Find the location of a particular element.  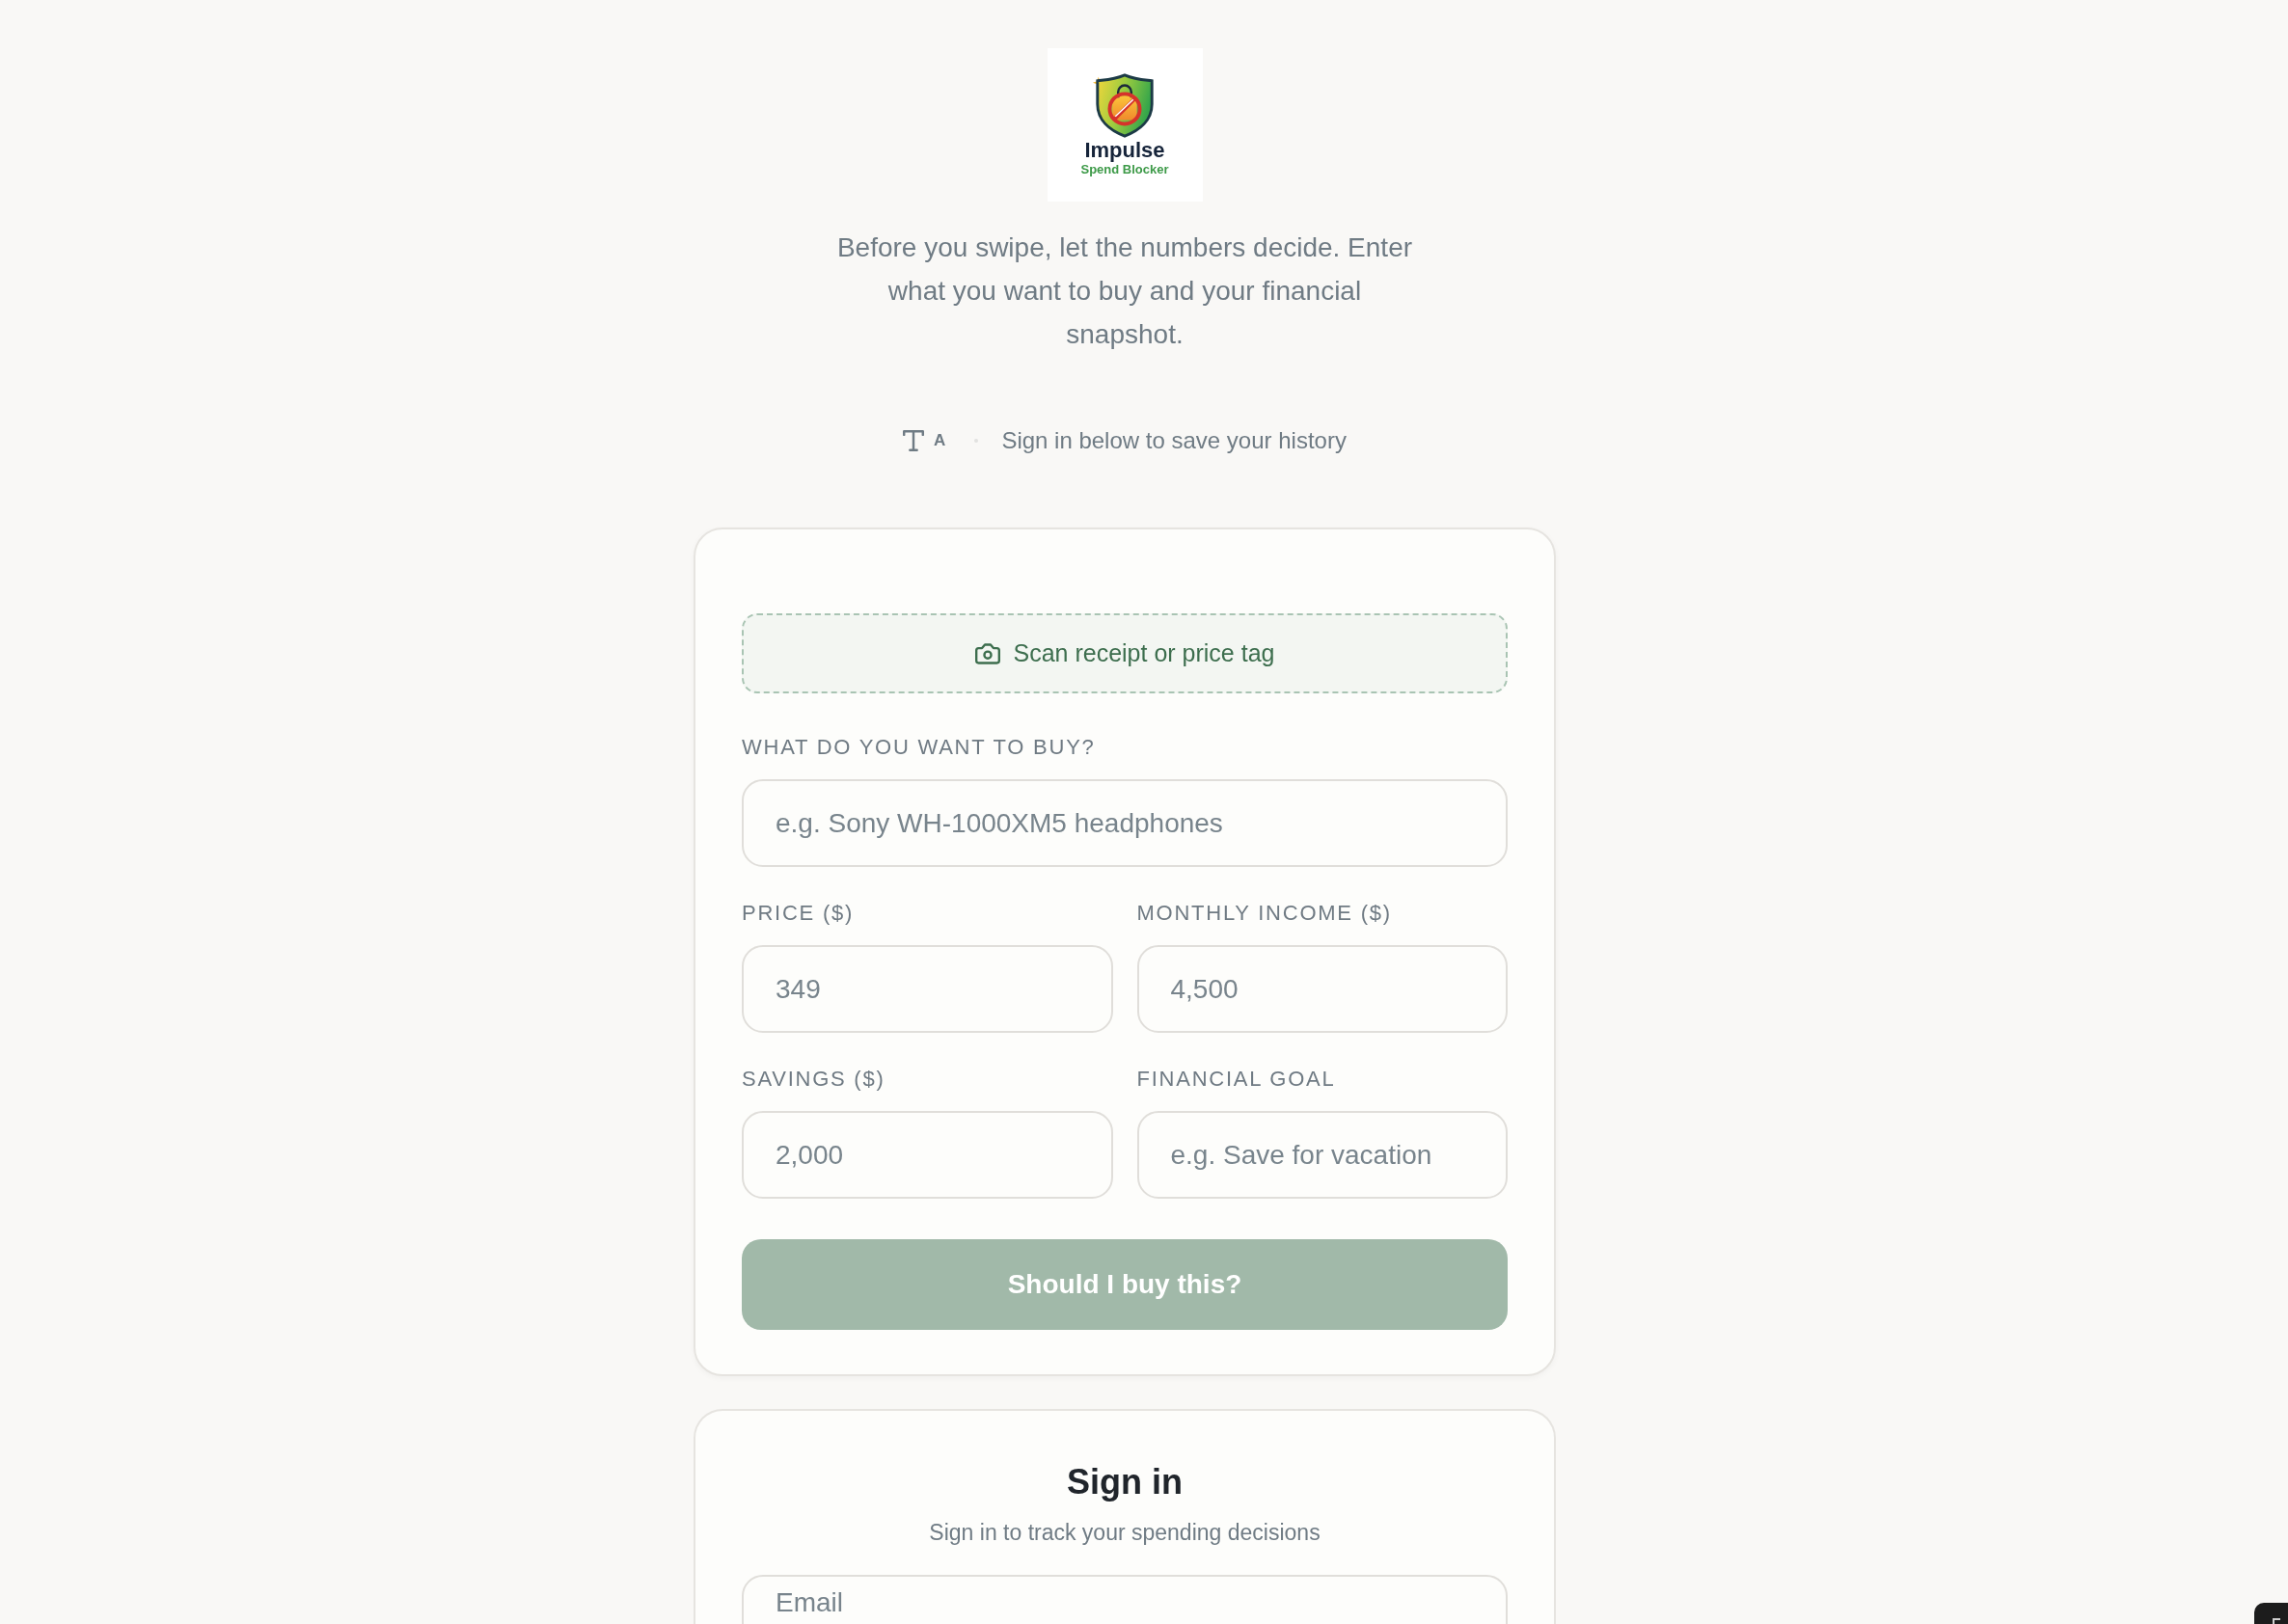

input-field: 349 is located at coordinates (927, 989).